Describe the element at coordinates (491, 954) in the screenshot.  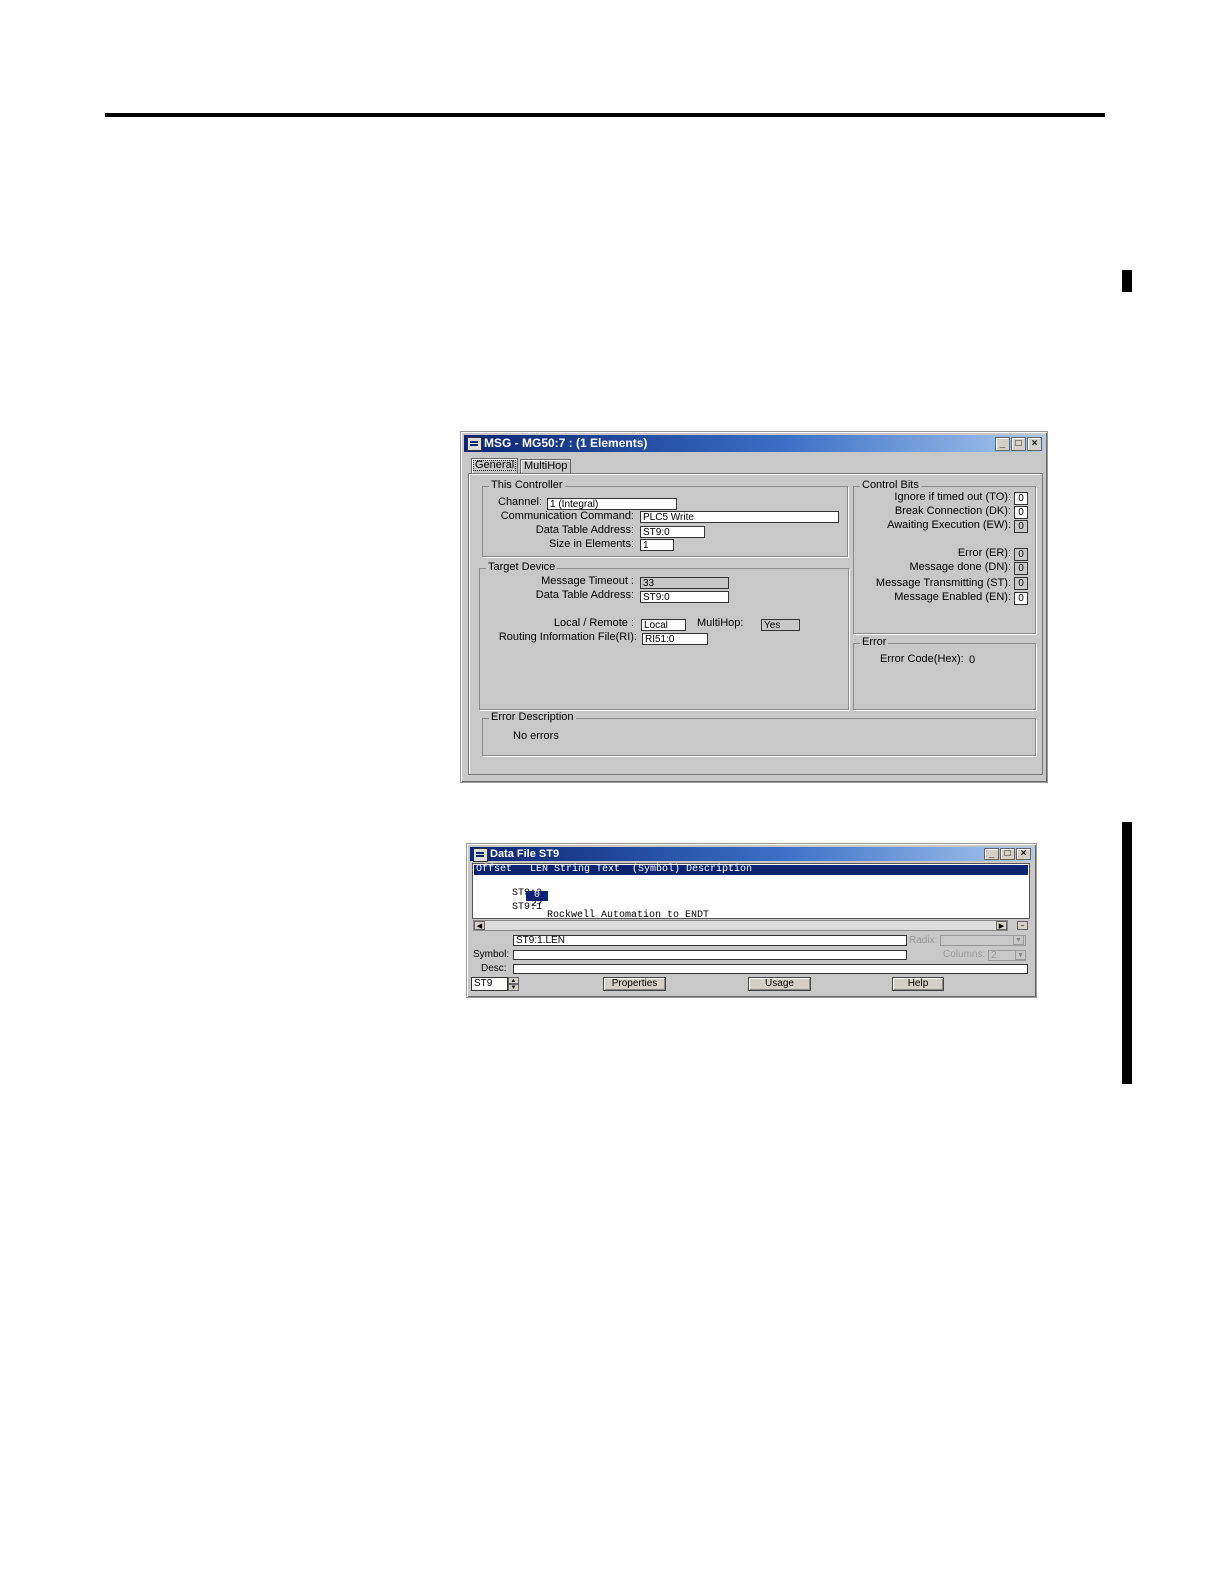
I see `symbol-label: Symbol:` at that location.